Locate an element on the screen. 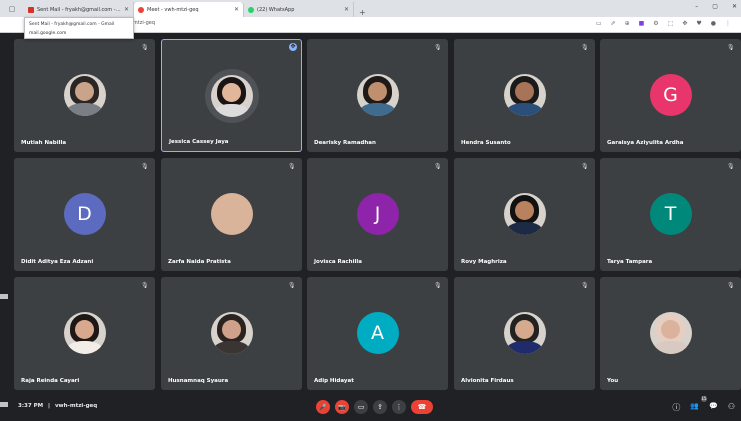 The height and width of the screenshot is (421, 741). captions-button: ▭ is located at coordinates (361, 407).